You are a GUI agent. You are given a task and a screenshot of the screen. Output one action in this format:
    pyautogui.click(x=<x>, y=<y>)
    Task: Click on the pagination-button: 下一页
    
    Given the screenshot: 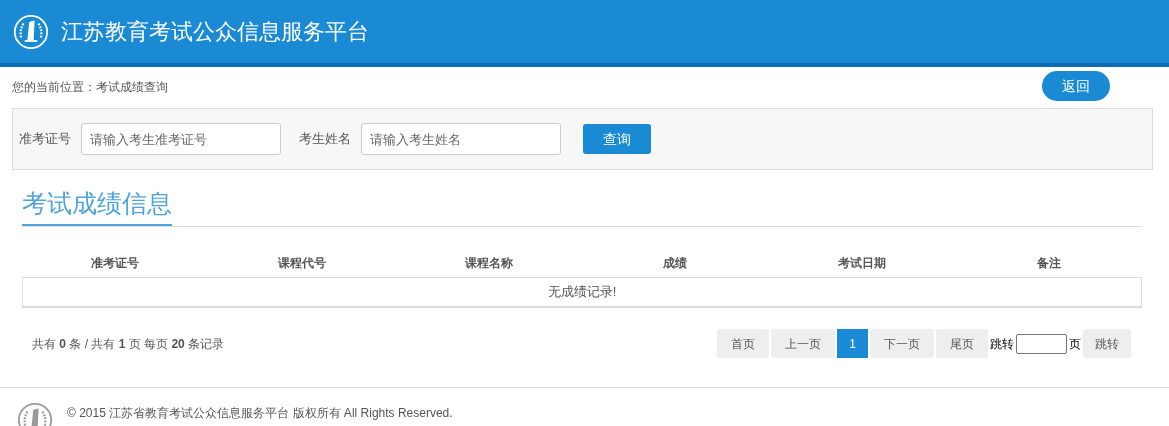 What is the action you would take?
    pyautogui.click(x=902, y=343)
    